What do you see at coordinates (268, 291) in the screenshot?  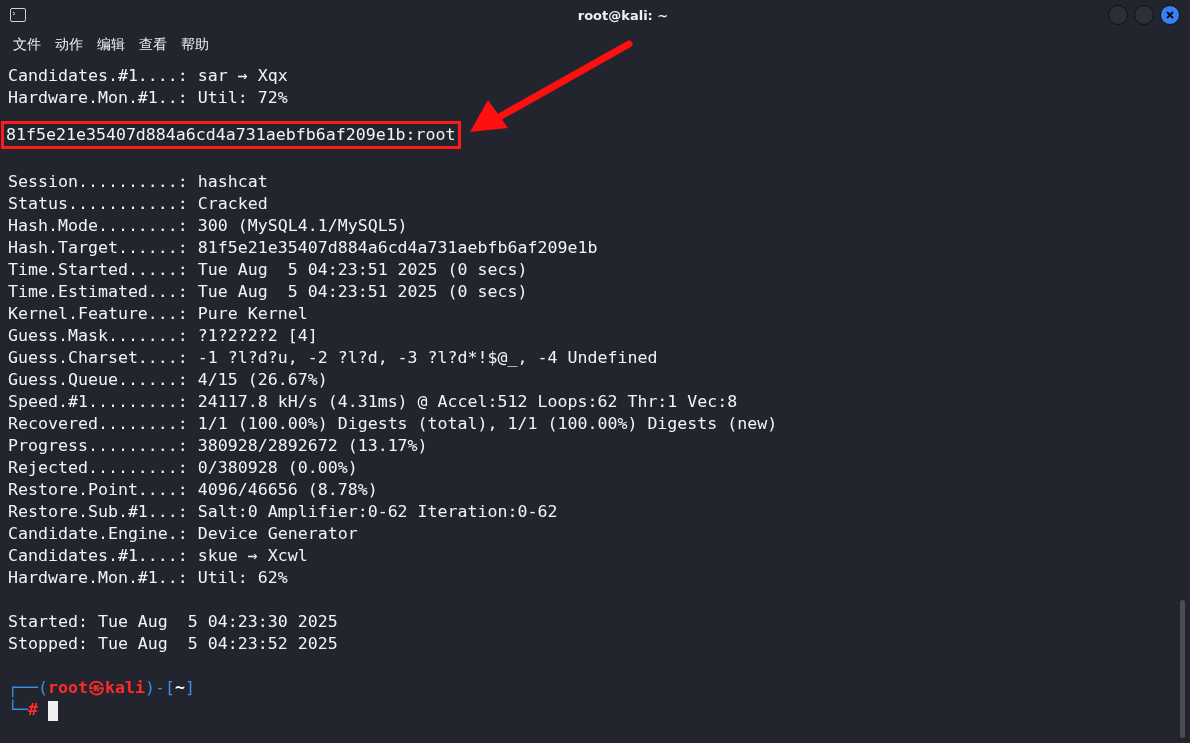 I see `output-line: Time.Estimated...: Tue Aug 5 04:23:51 2025 (0 secs)` at bounding box center [268, 291].